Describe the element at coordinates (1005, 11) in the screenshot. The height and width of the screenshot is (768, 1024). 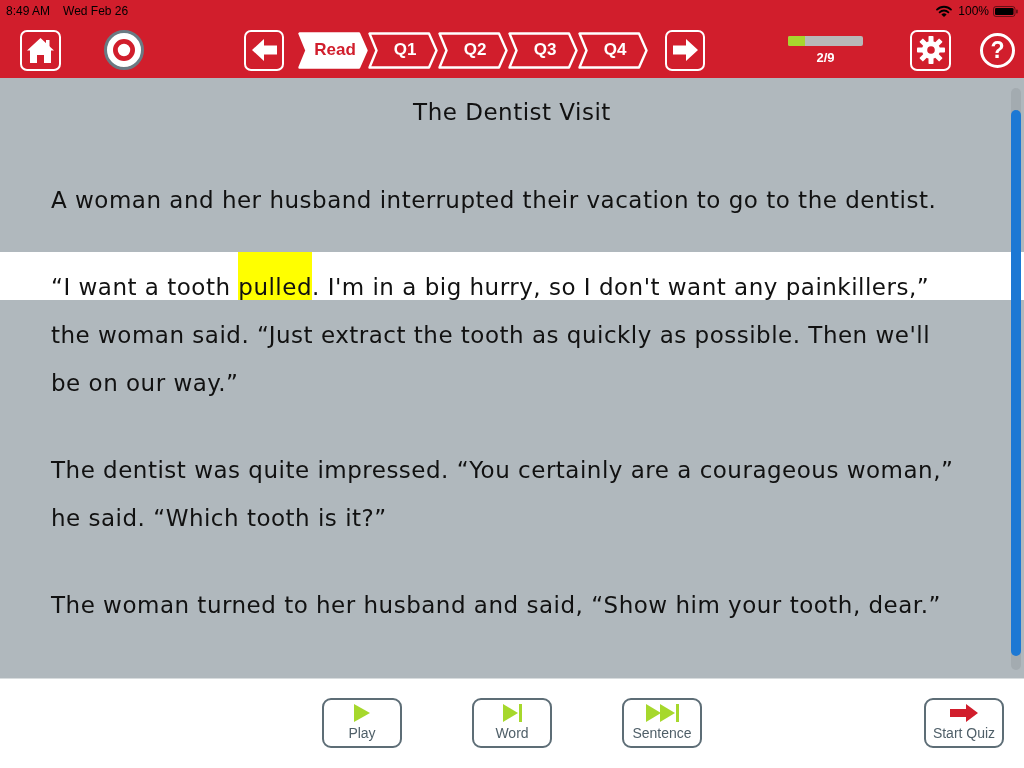
I see `battery-icon` at that location.